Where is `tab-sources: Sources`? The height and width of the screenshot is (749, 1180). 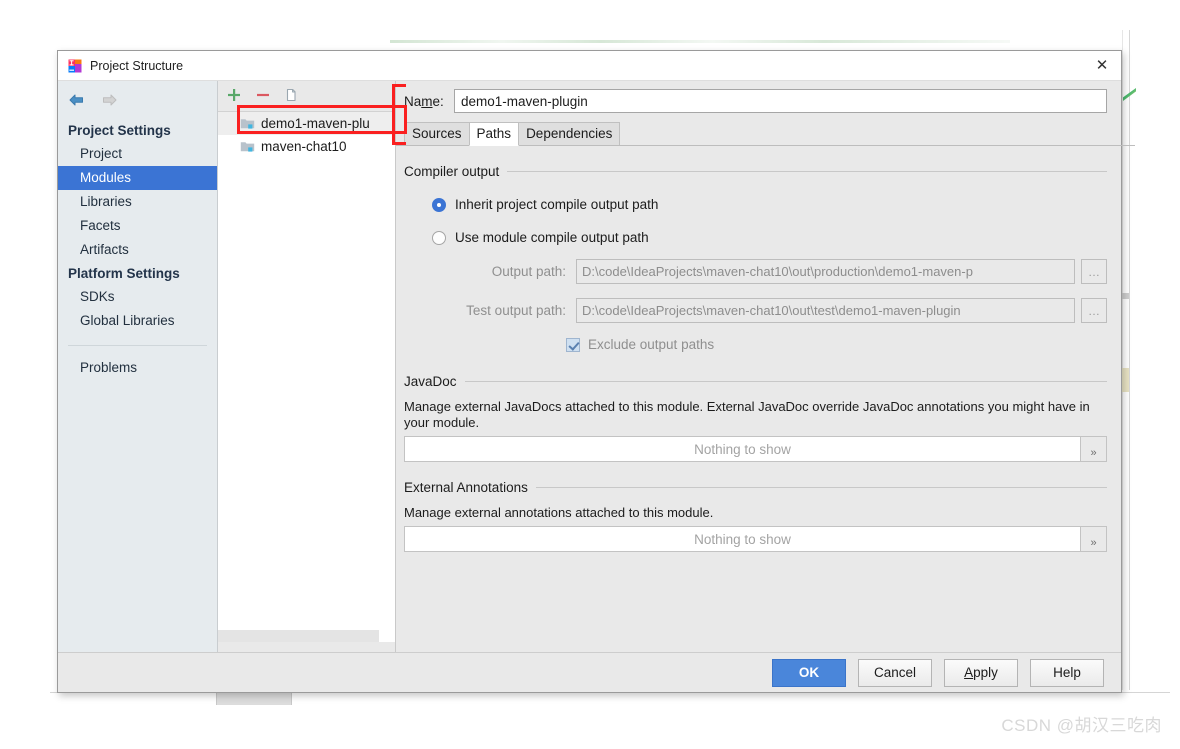 tab-sources: Sources is located at coordinates (437, 134).